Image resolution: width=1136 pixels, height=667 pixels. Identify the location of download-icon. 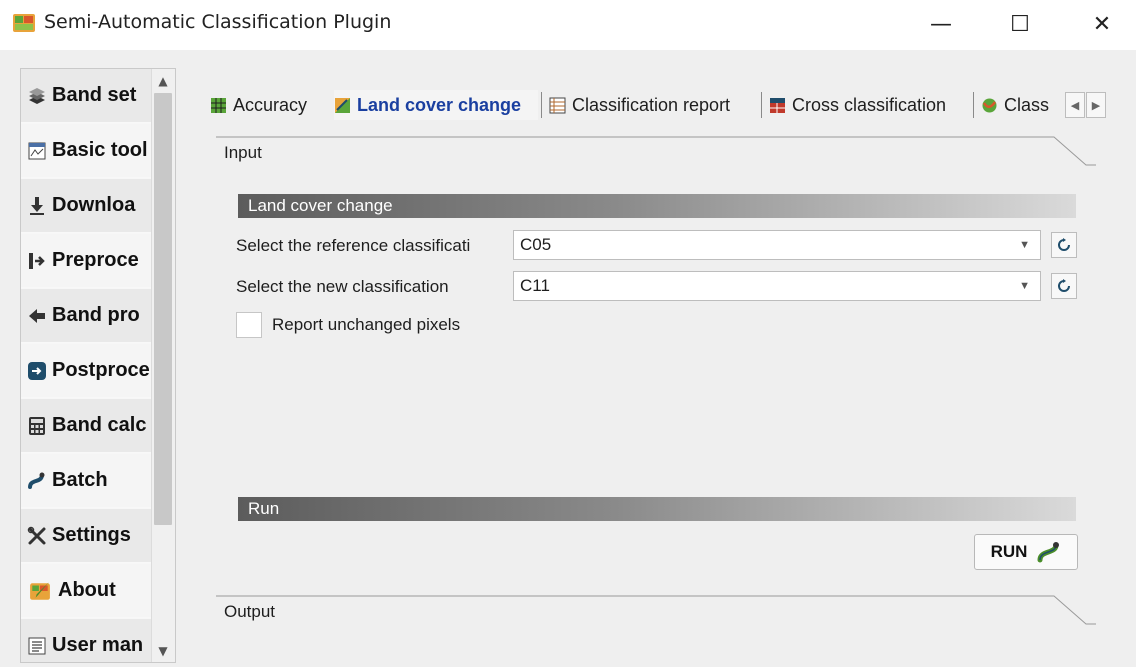
(37, 205).